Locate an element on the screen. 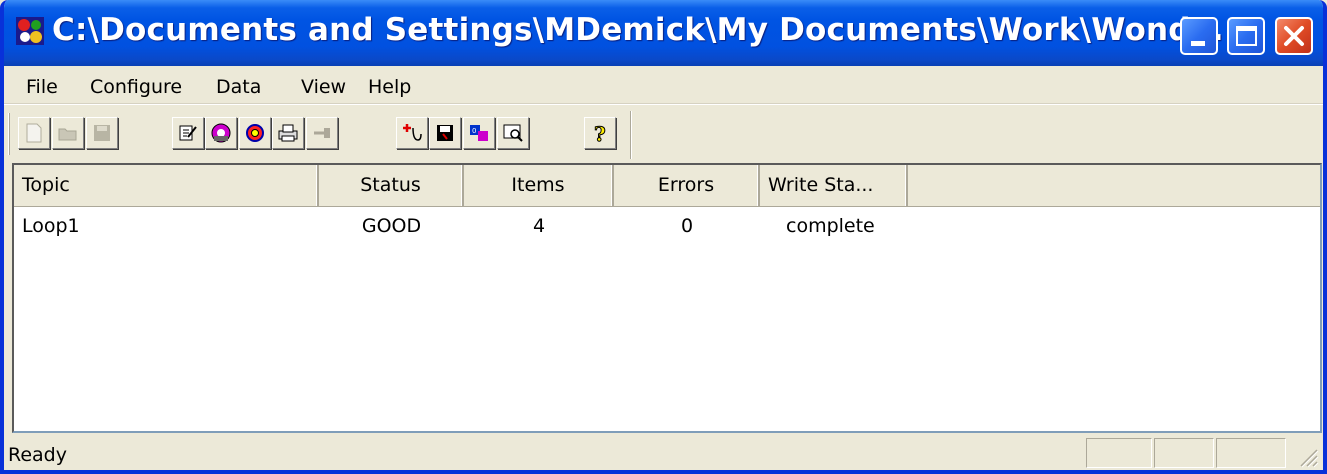 This screenshot has width=1327, height=474. save-button is located at coordinates (102, 133).